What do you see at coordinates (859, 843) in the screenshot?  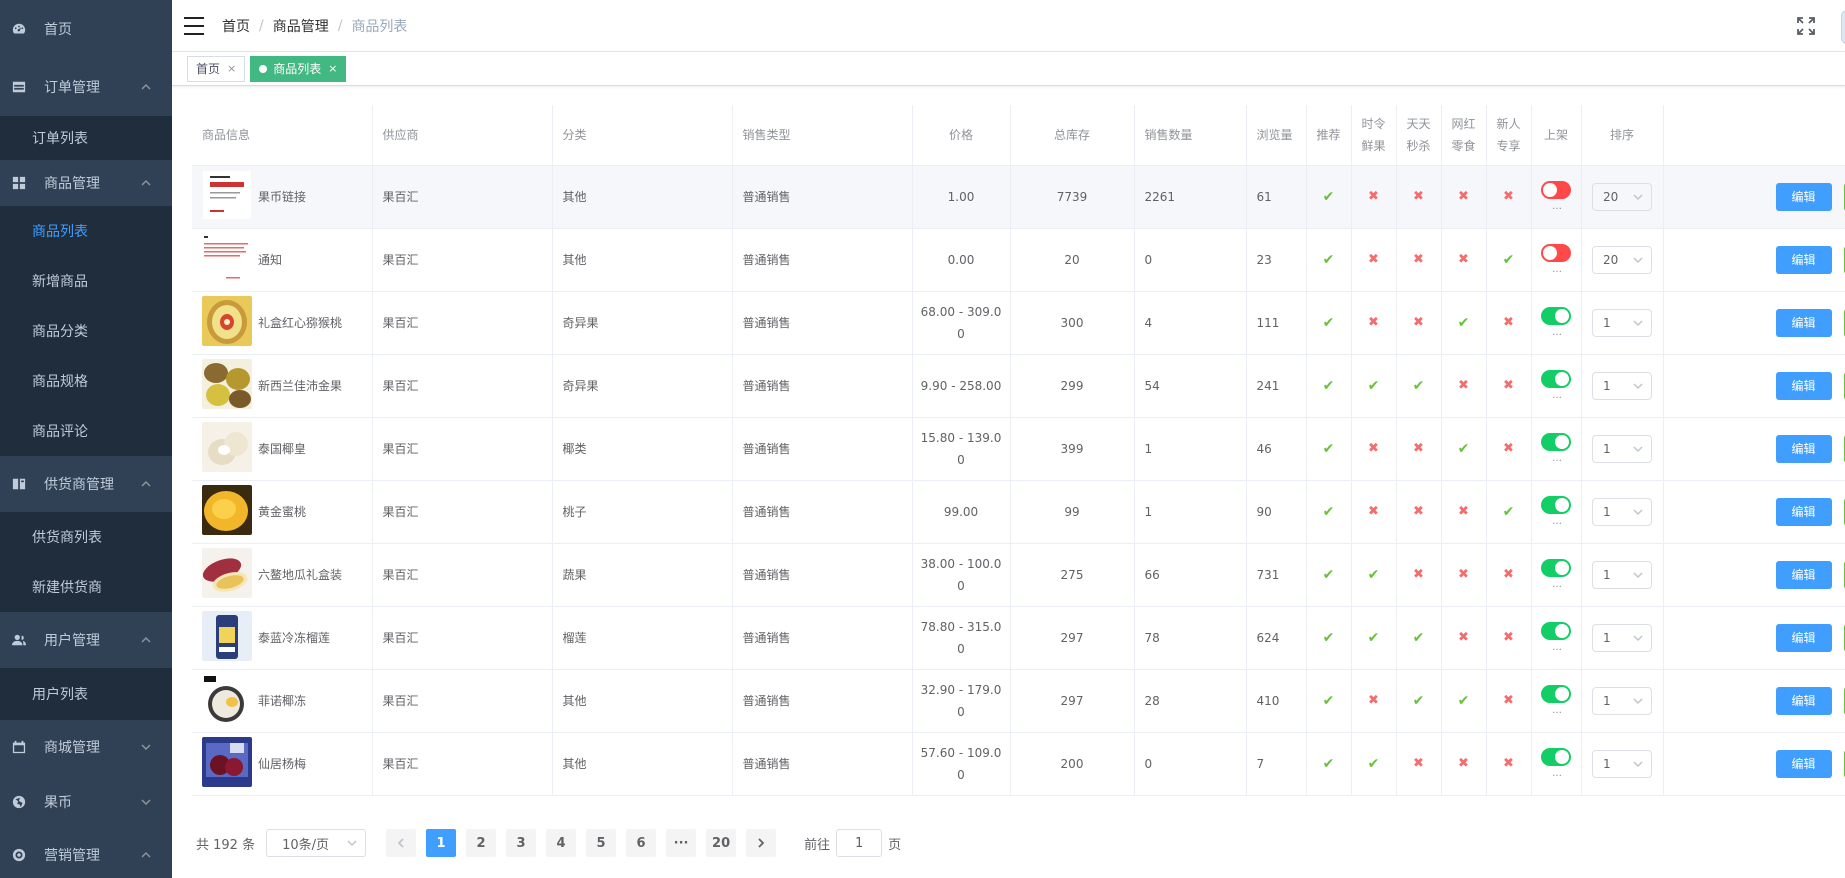 I see `goto-page-input: 1` at bounding box center [859, 843].